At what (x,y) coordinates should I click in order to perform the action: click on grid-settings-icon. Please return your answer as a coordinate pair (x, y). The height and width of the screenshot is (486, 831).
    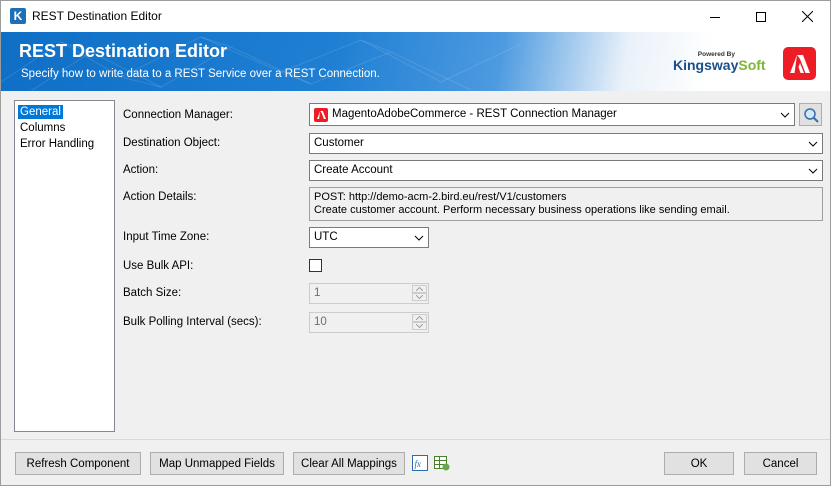
    Looking at the image, I should click on (442, 463).